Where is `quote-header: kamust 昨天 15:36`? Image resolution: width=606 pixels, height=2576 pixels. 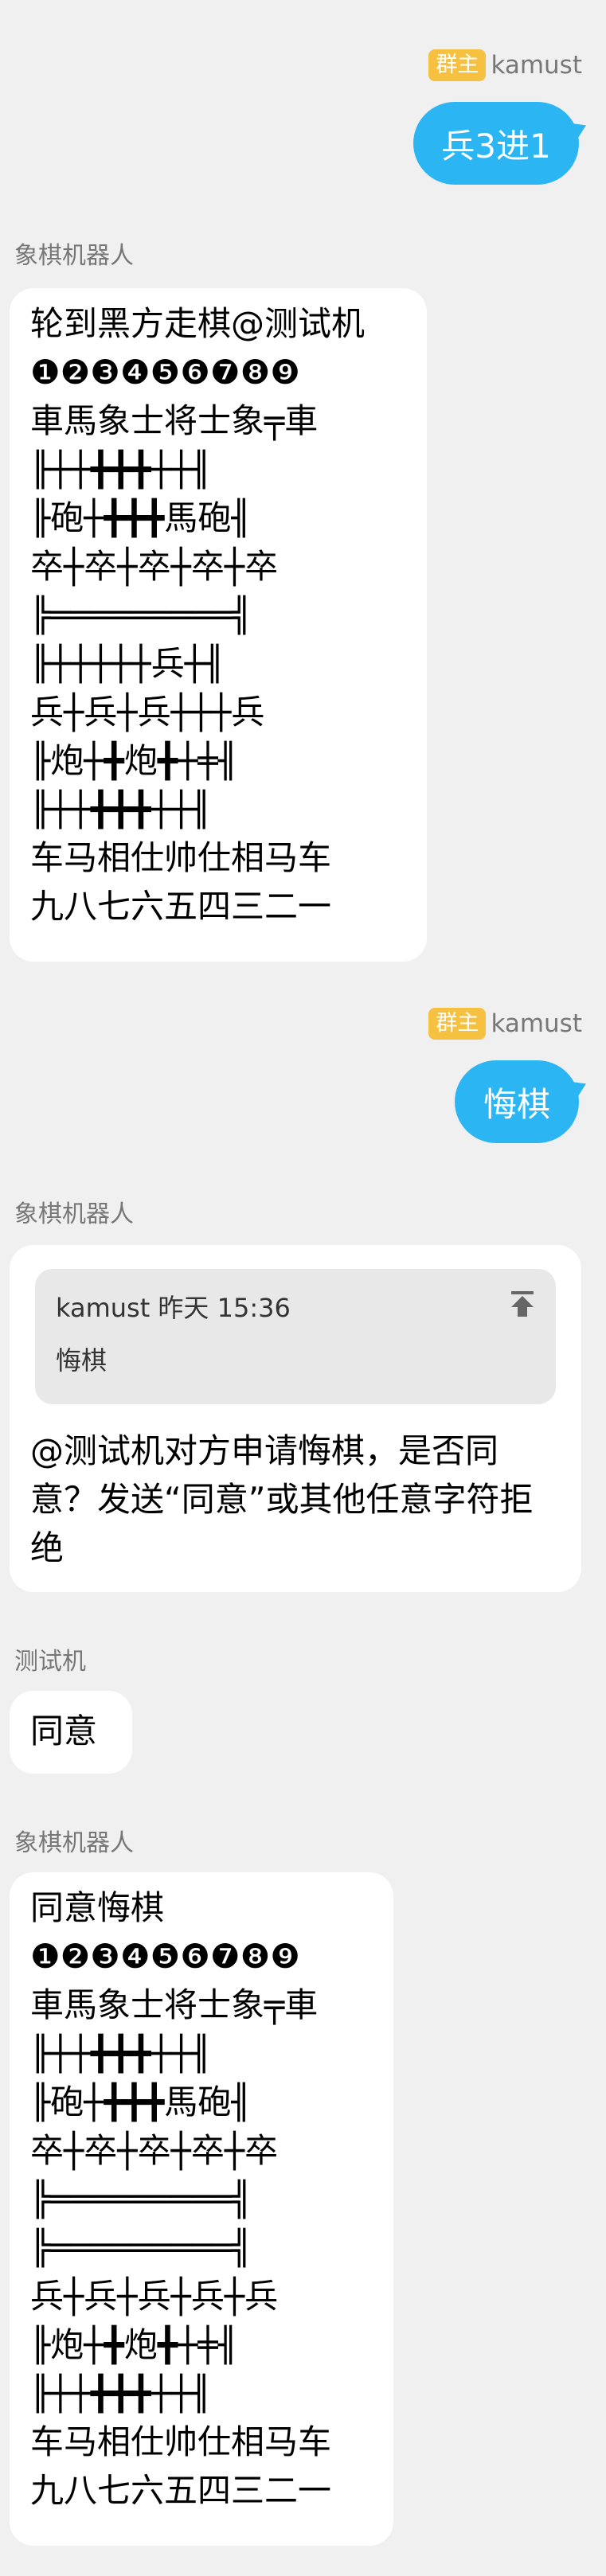
quote-header: kamust 昨天 15:36 is located at coordinates (173, 1308).